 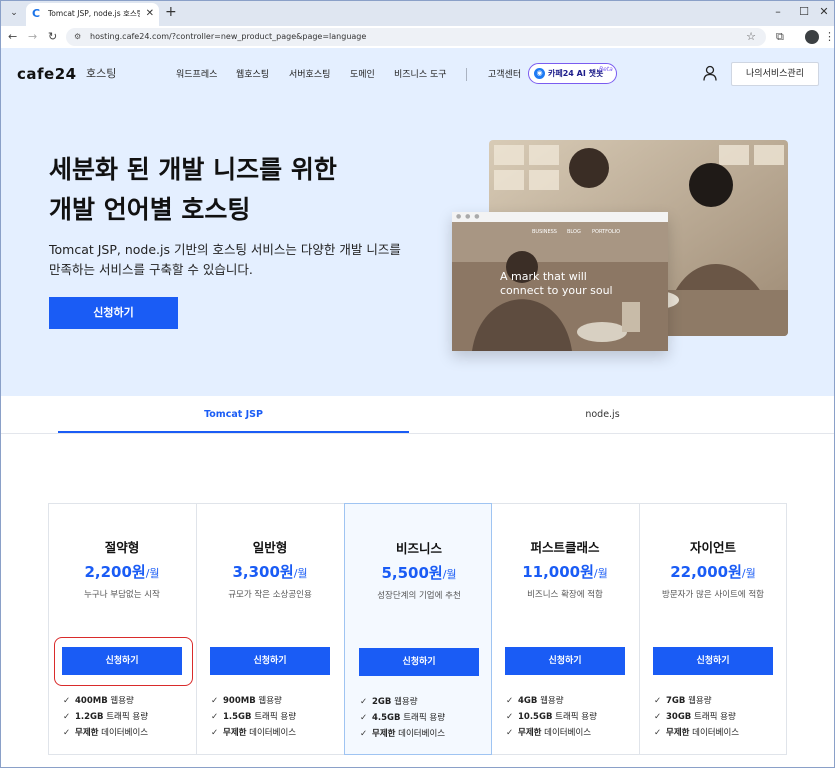 I want to click on feature-item: ✓ 1.5GB 트래픽 용량, so click(x=276, y=717).